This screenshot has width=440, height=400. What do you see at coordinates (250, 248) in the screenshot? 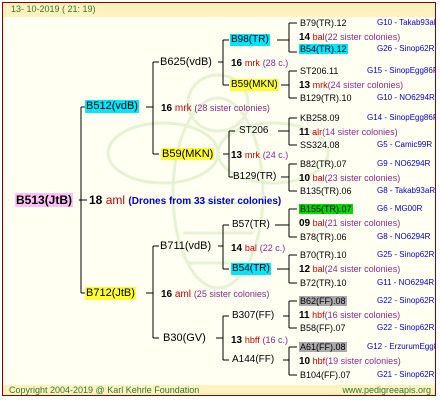
I see `queen-b57-breeder: bal` at bounding box center [250, 248].